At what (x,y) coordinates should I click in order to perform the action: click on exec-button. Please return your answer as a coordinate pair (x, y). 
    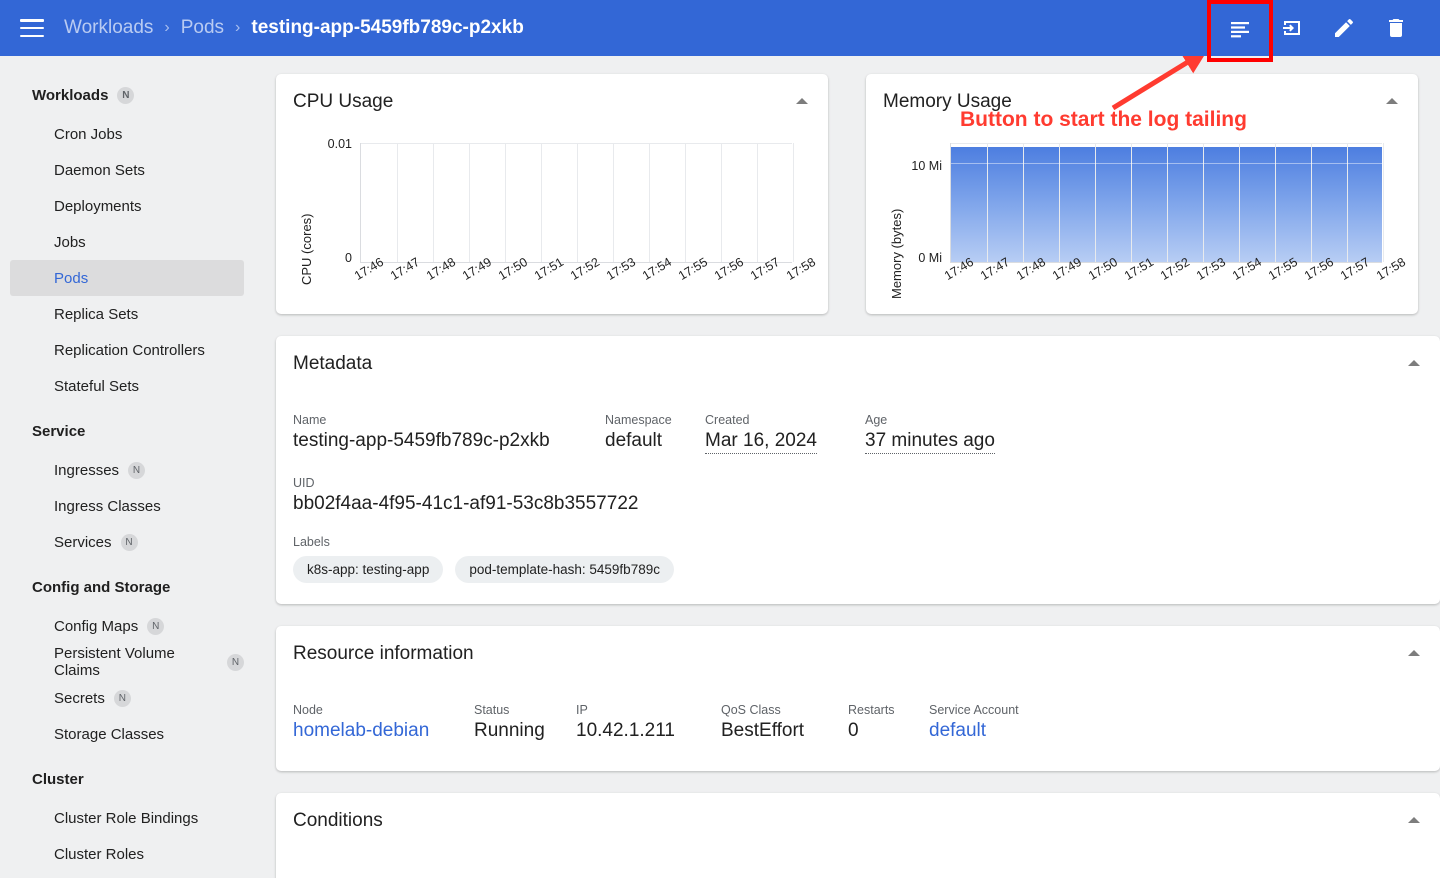
    Looking at the image, I should click on (1292, 28).